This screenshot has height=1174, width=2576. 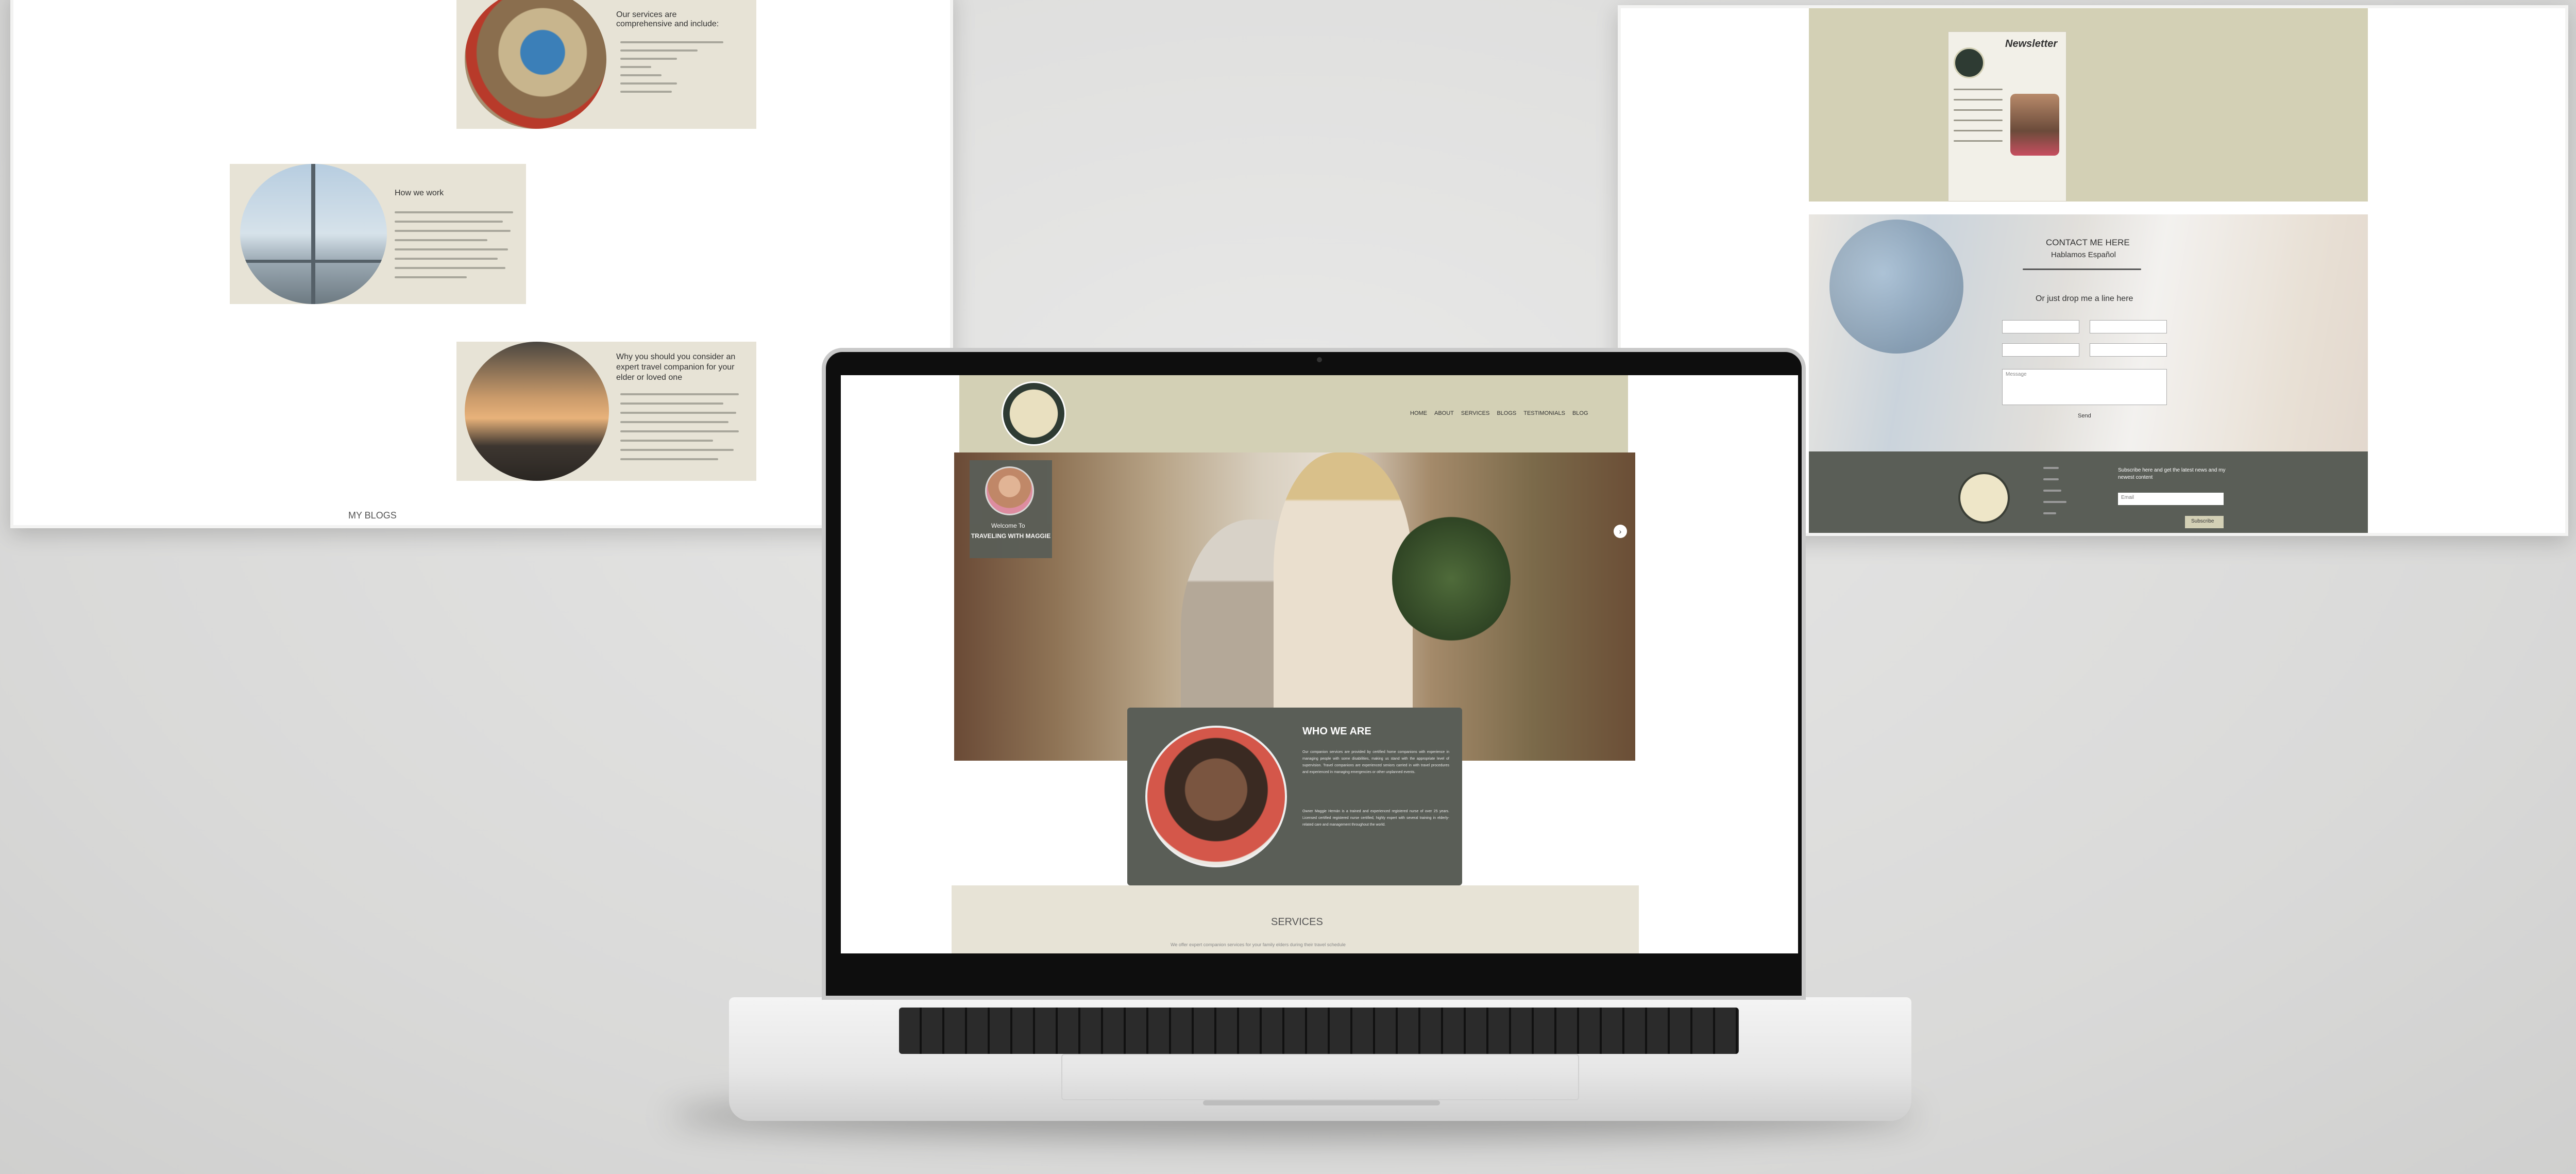 I want to click on nav-testimonials: TESTIMONIALS, so click(x=1544, y=413).